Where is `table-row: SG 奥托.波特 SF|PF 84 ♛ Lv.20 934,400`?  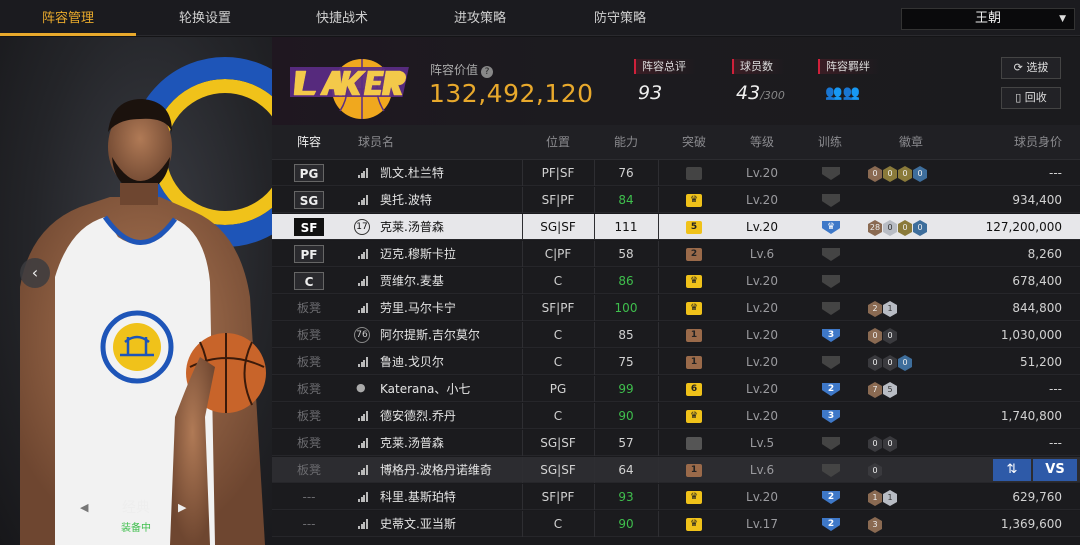
table-row: SG 奥托.波特 SF|PF 84 ♛ Lv.20 934,400 is located at coordinates (676, 200).